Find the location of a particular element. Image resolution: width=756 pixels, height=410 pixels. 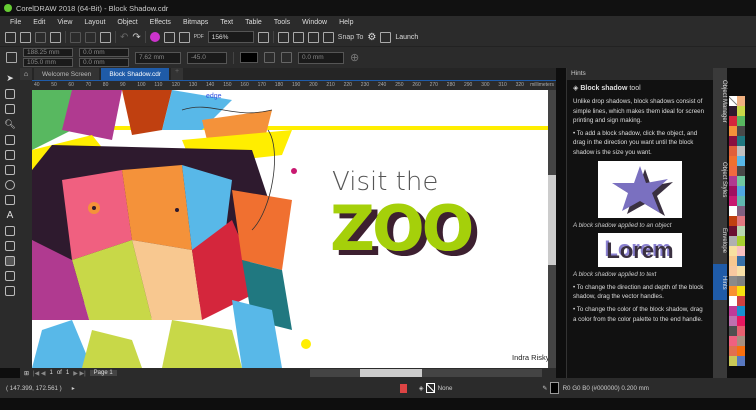

fill-tool-icon is located at coordinates (10, 291).